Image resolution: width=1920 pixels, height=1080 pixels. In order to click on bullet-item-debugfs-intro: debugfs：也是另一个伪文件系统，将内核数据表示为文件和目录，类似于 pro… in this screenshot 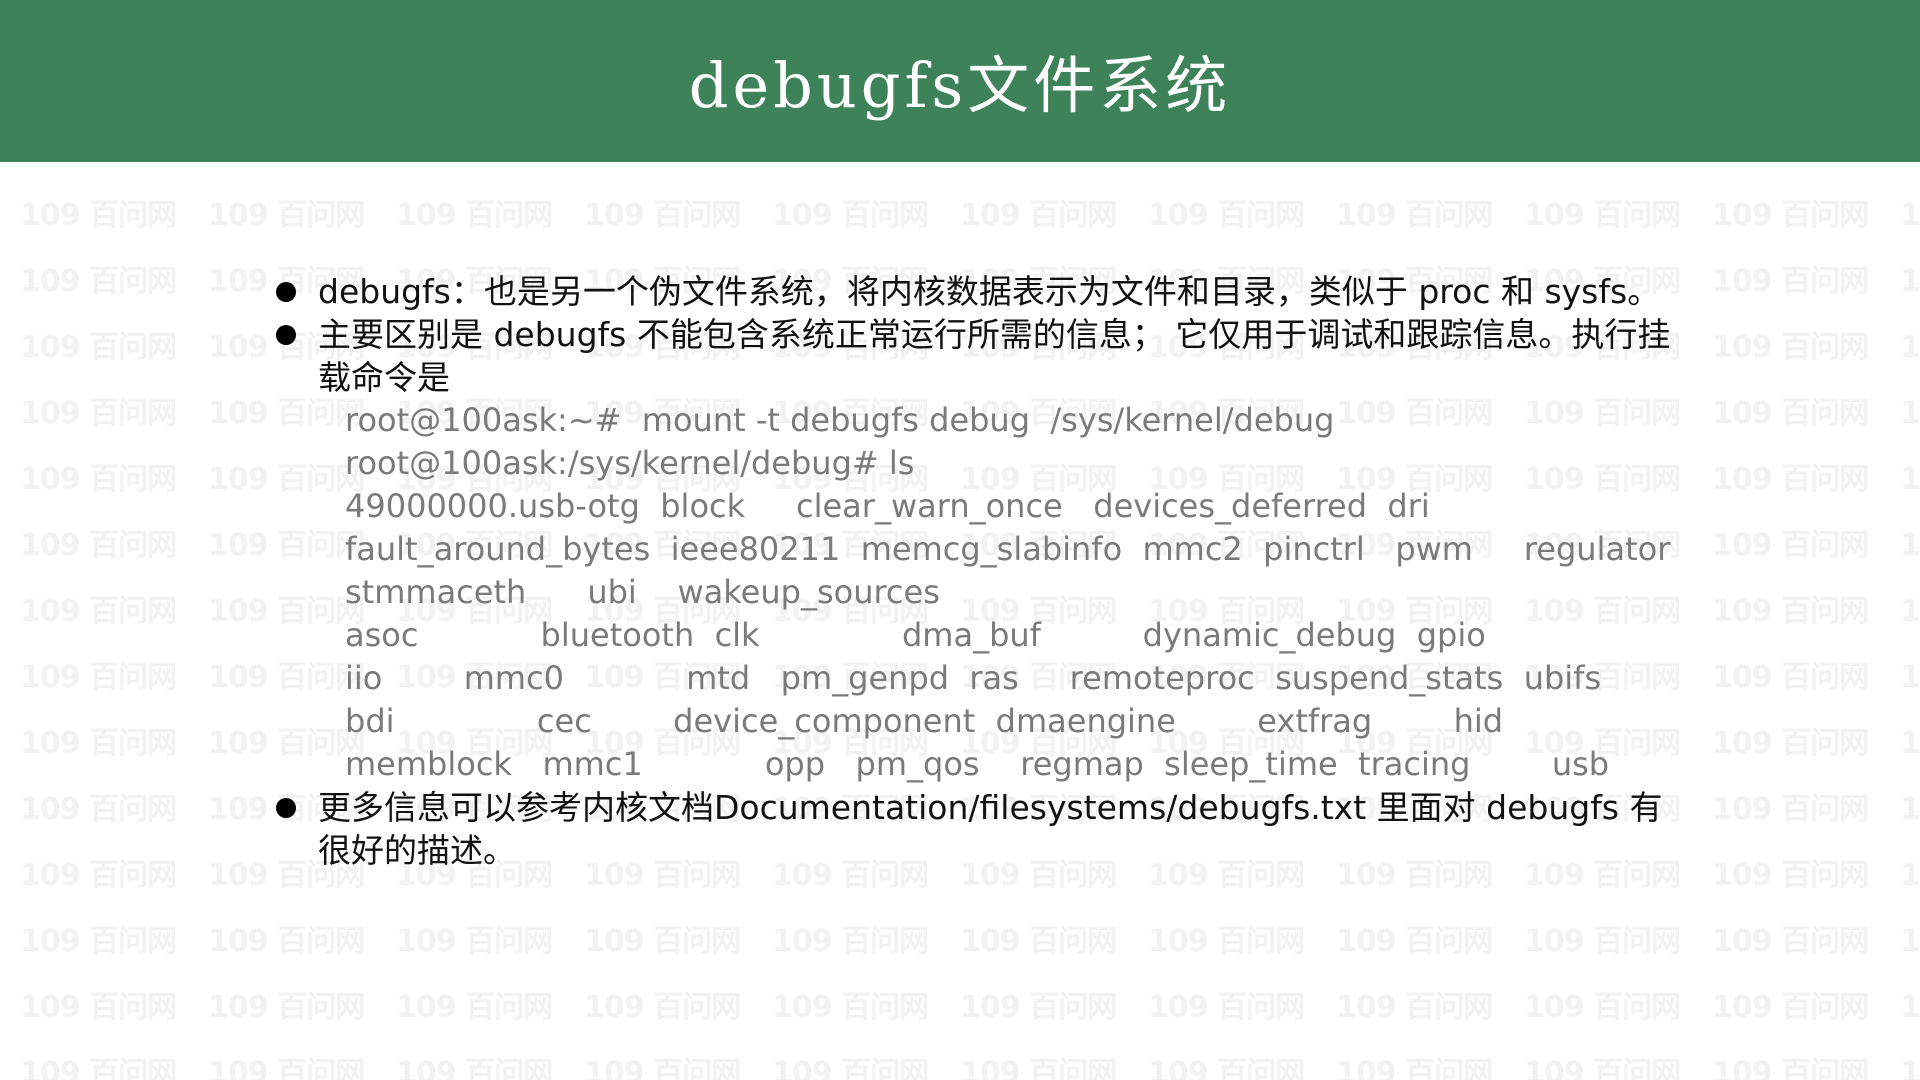, I will do `click(974, 291)`.